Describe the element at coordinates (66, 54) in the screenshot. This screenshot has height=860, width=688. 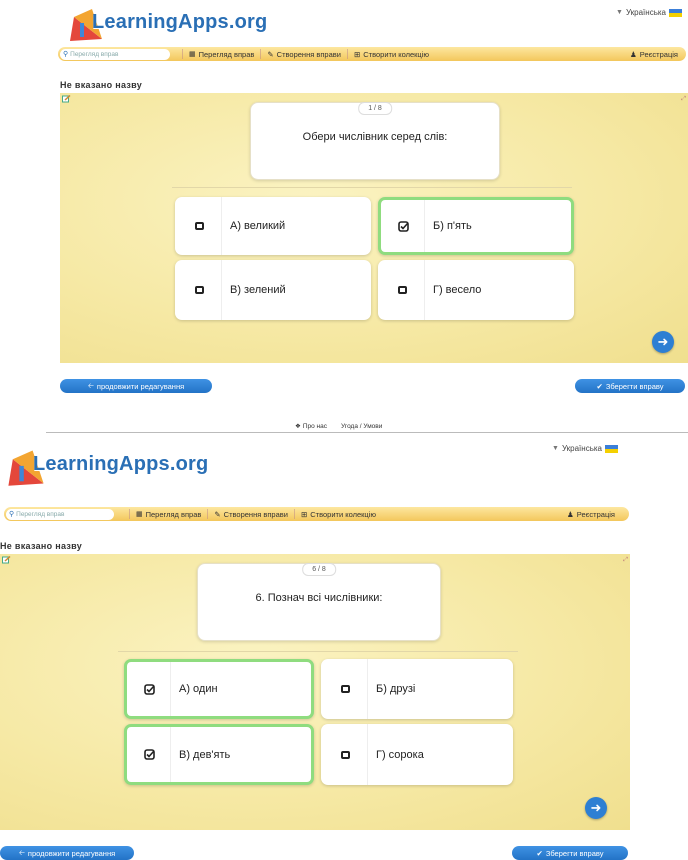
I see `search-icon: ⚲` at that location.